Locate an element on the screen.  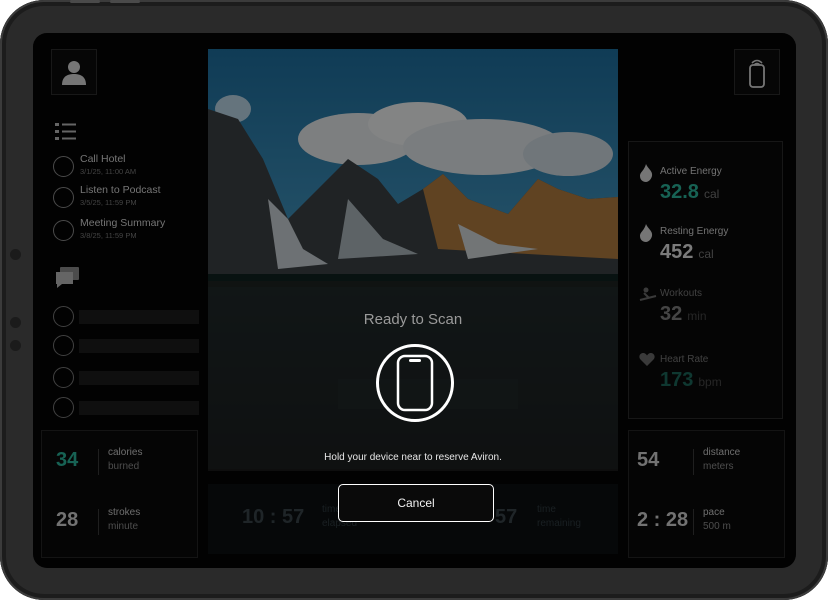
scan-indicator is located at coordinates (415, 383).